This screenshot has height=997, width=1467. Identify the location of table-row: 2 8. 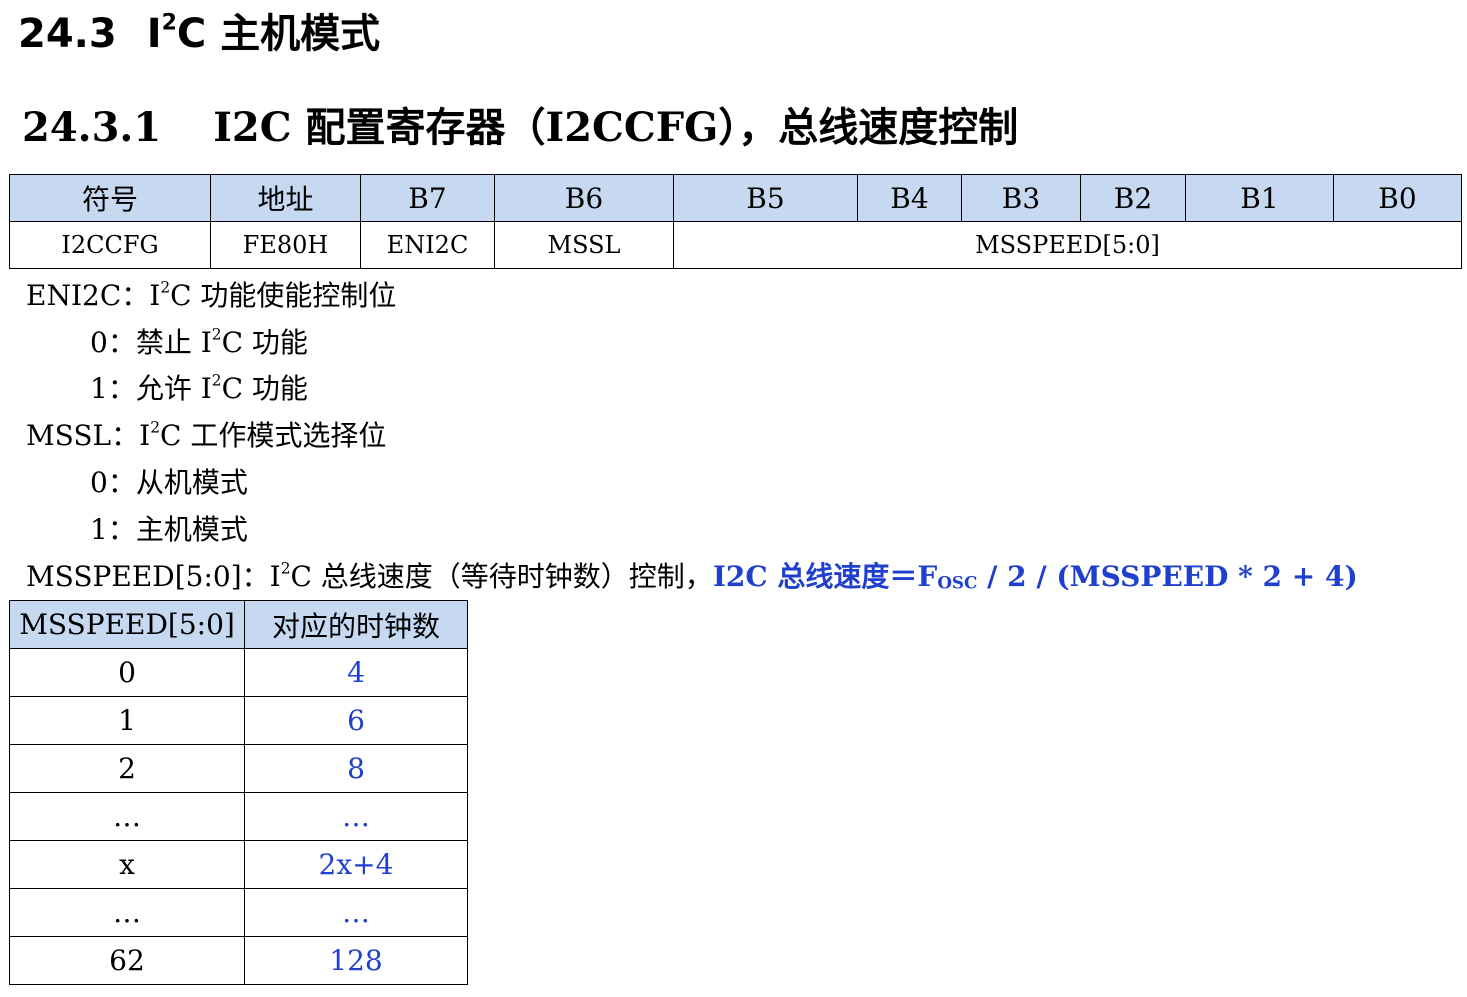
(238, 768).